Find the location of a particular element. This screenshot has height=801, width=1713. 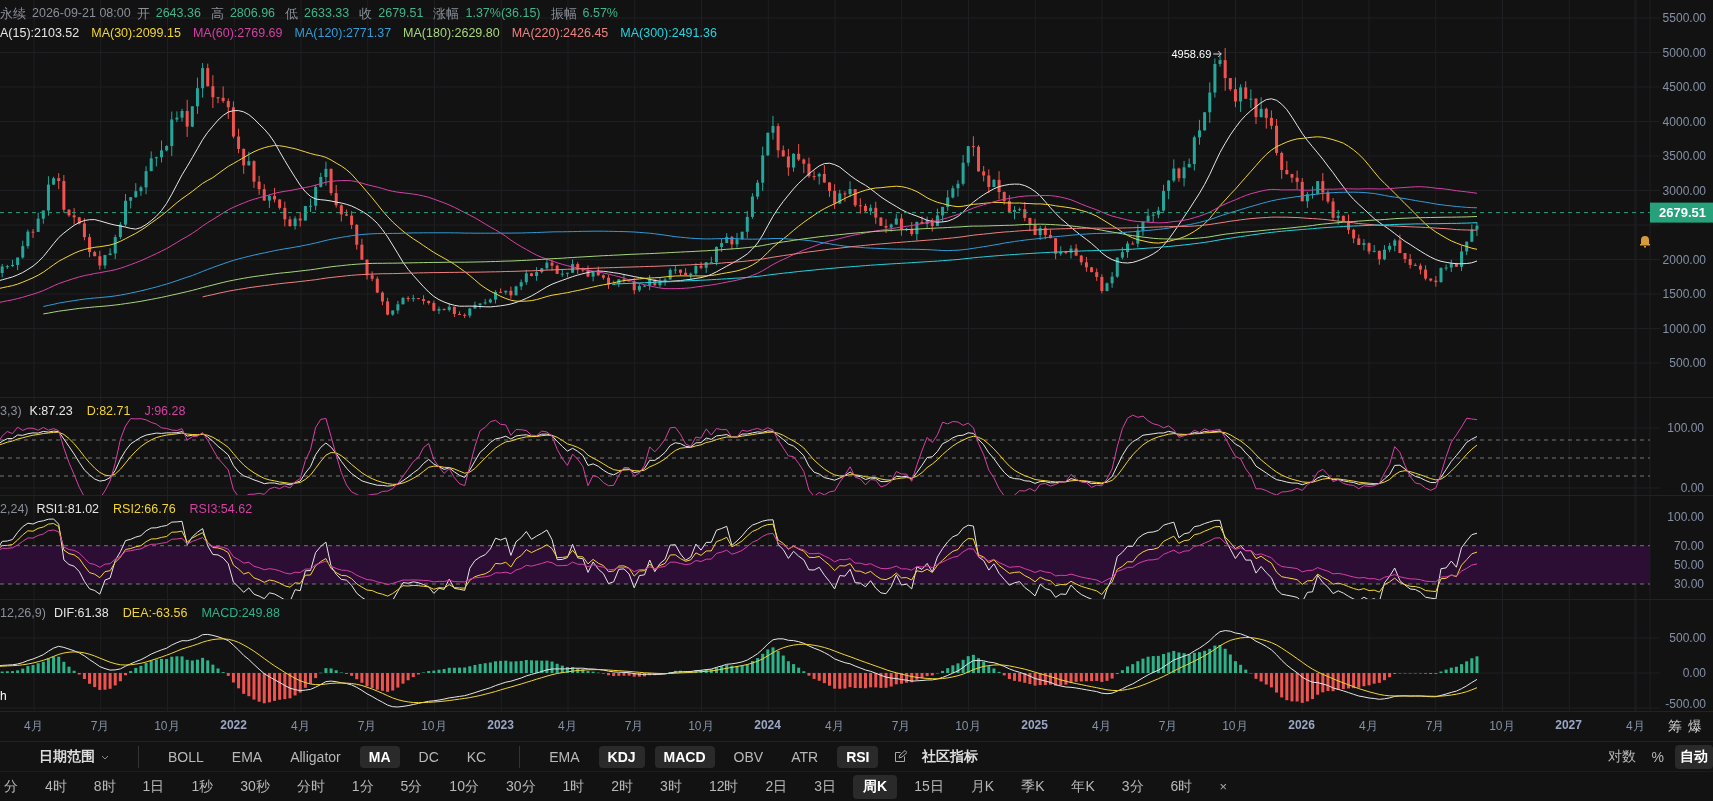

interval-tab: 3分 is located at coordinates (1132, 786).